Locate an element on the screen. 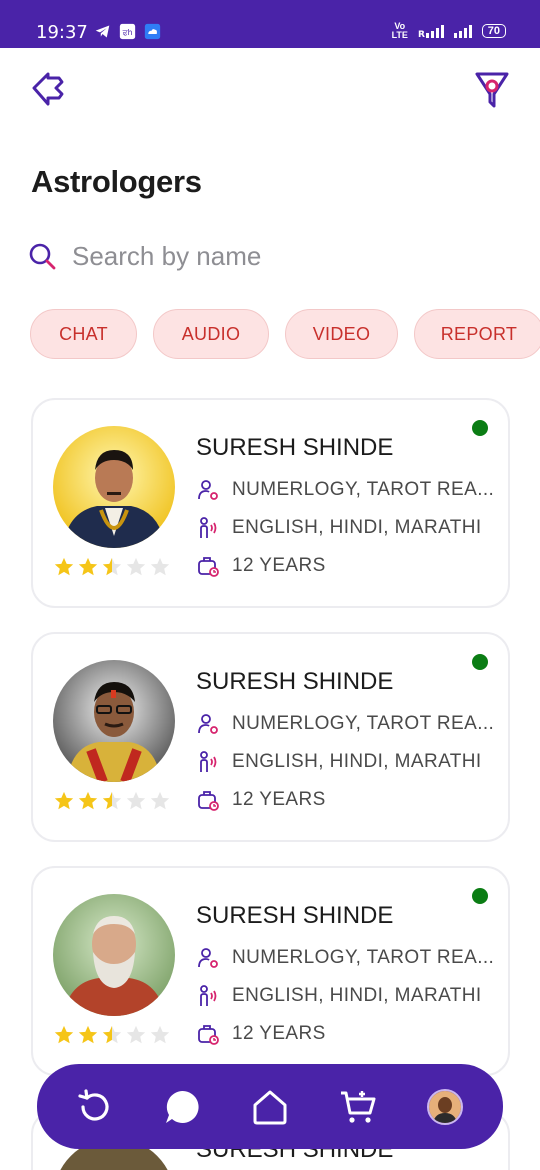 This screenshot has height=1170, width=540. profile-avatar is located at coordinates (445, 1106).